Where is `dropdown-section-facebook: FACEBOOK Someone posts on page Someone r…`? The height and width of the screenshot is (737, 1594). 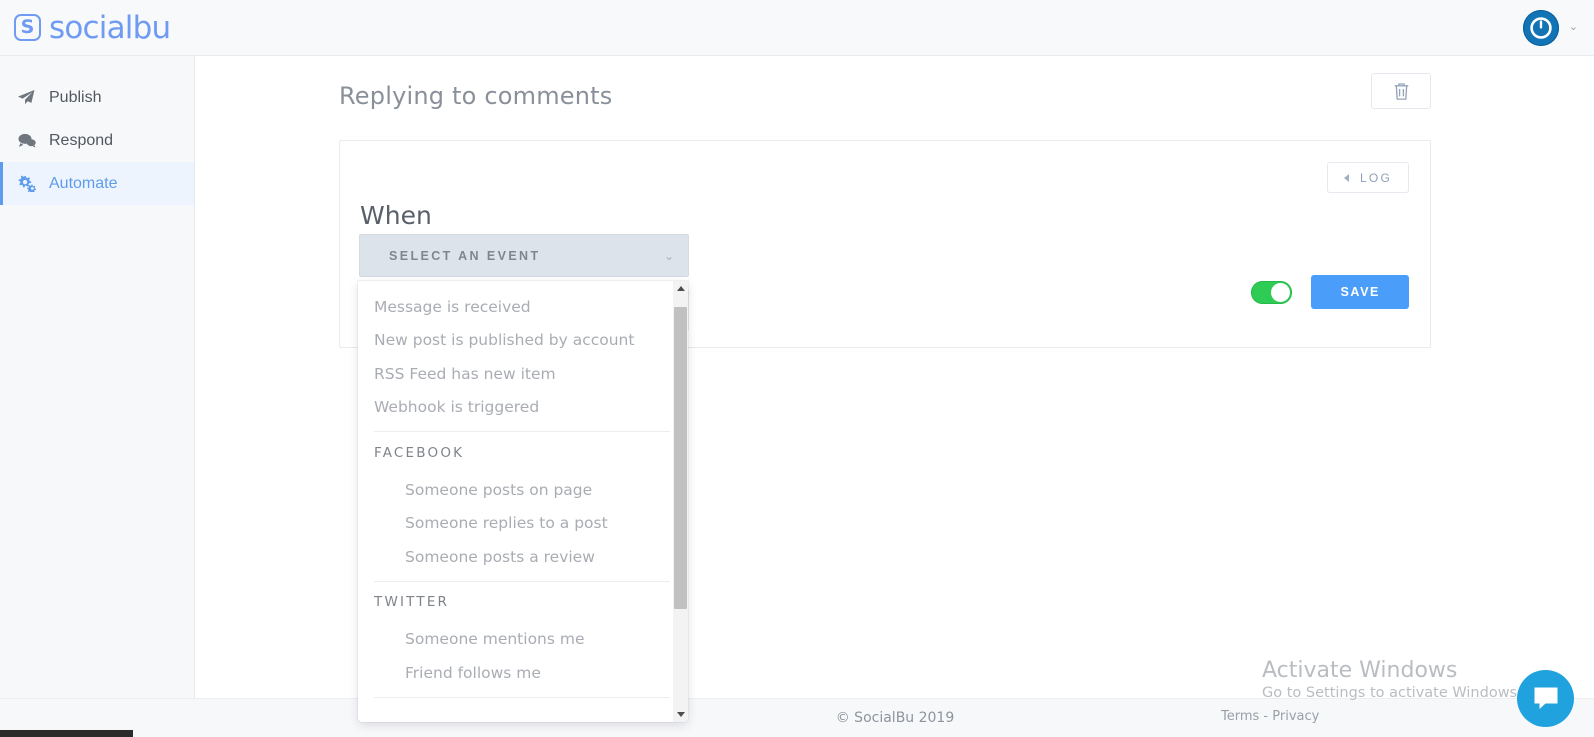
dropdown-section-facebook: FACEBOOK Someone posts on page Someone r… is located at coordinates (522, 503).